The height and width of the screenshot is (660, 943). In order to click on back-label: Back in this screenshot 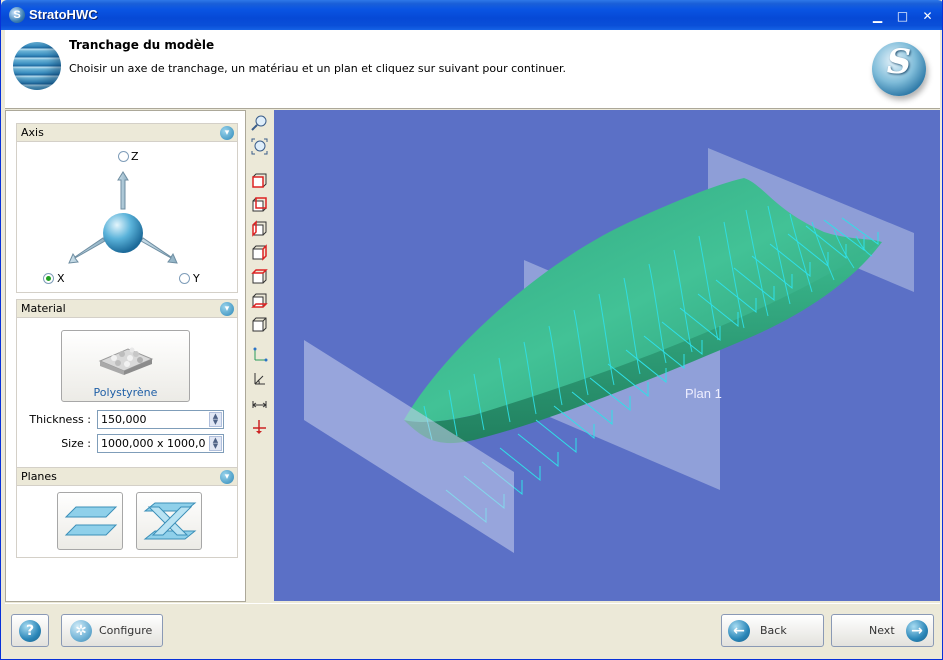, I will do `click(773, 630)`.